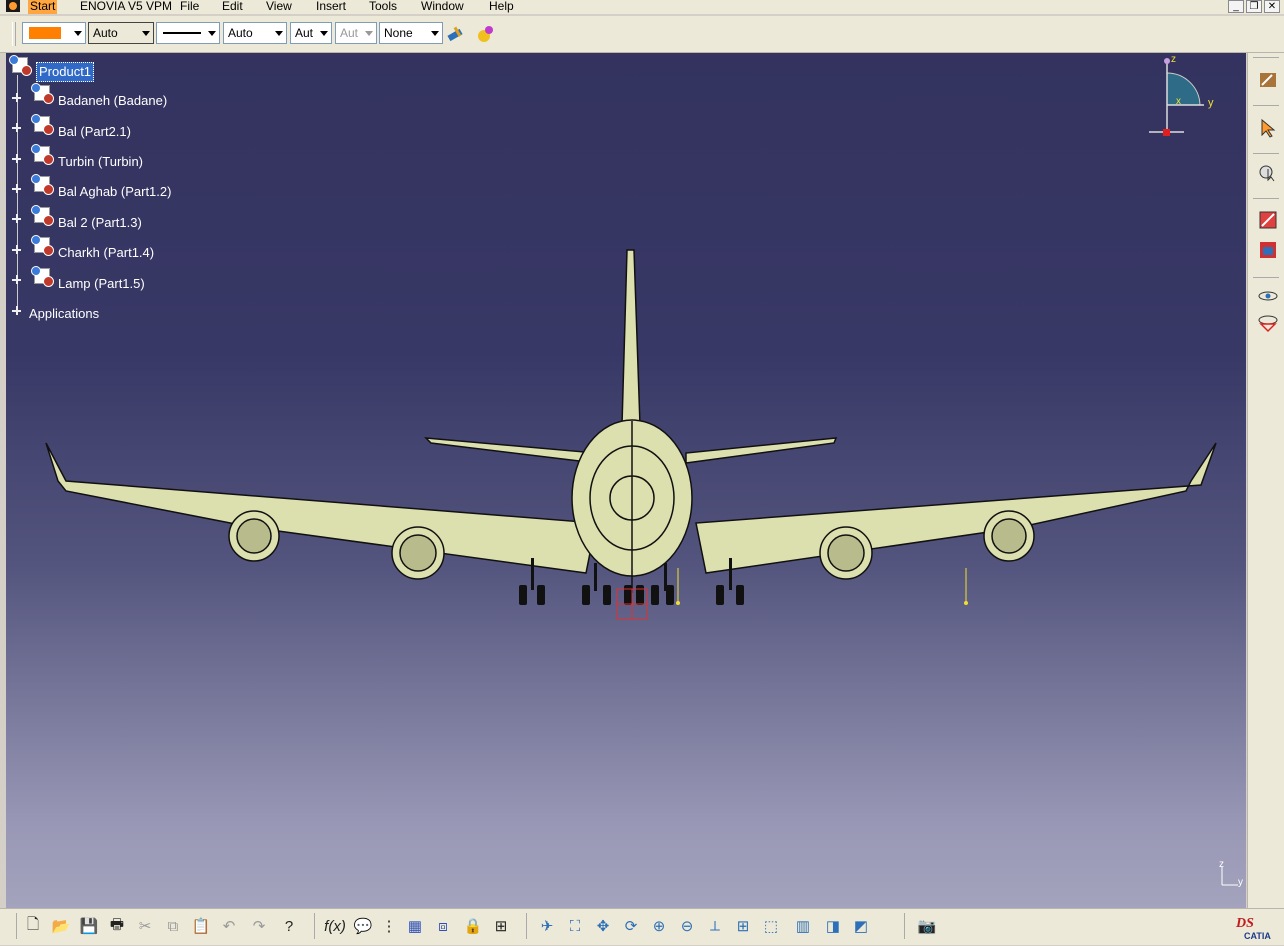  I want to click on layer-value: None, so click(398, 33).